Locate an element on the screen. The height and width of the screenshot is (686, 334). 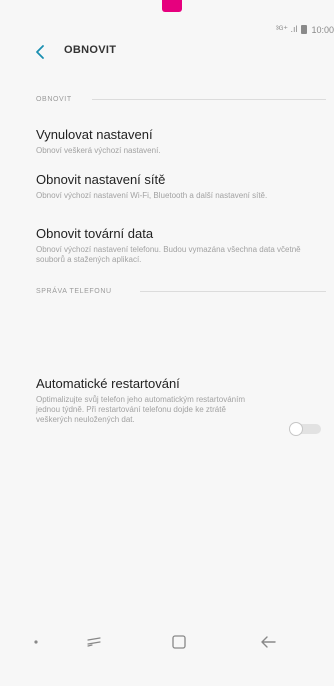
battery-icon is located at coordinates (304, 29).